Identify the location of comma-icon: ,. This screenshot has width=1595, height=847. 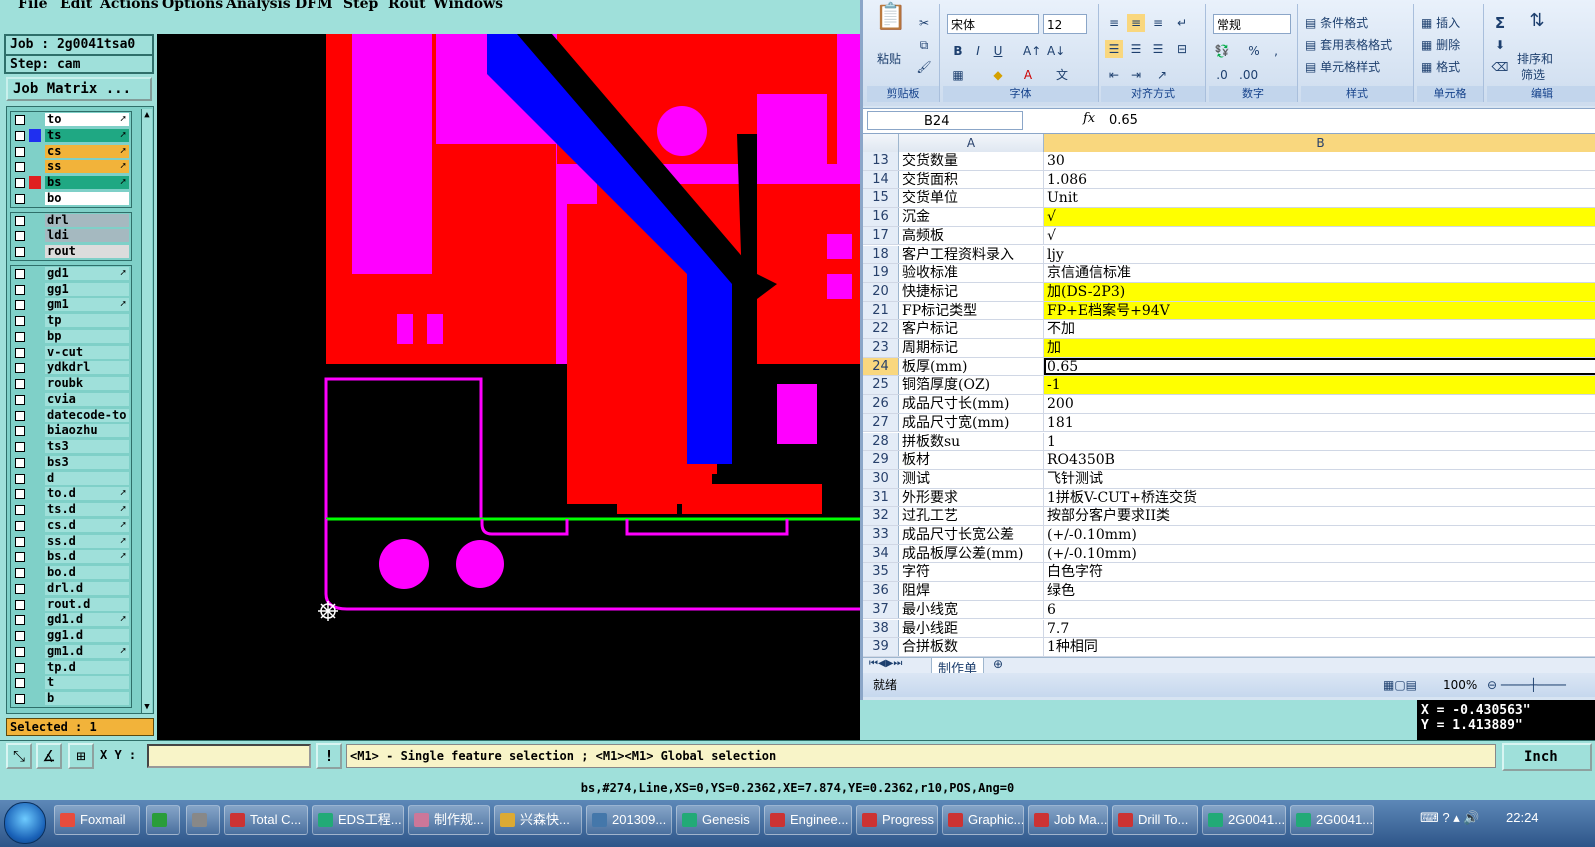
(1276, 51).